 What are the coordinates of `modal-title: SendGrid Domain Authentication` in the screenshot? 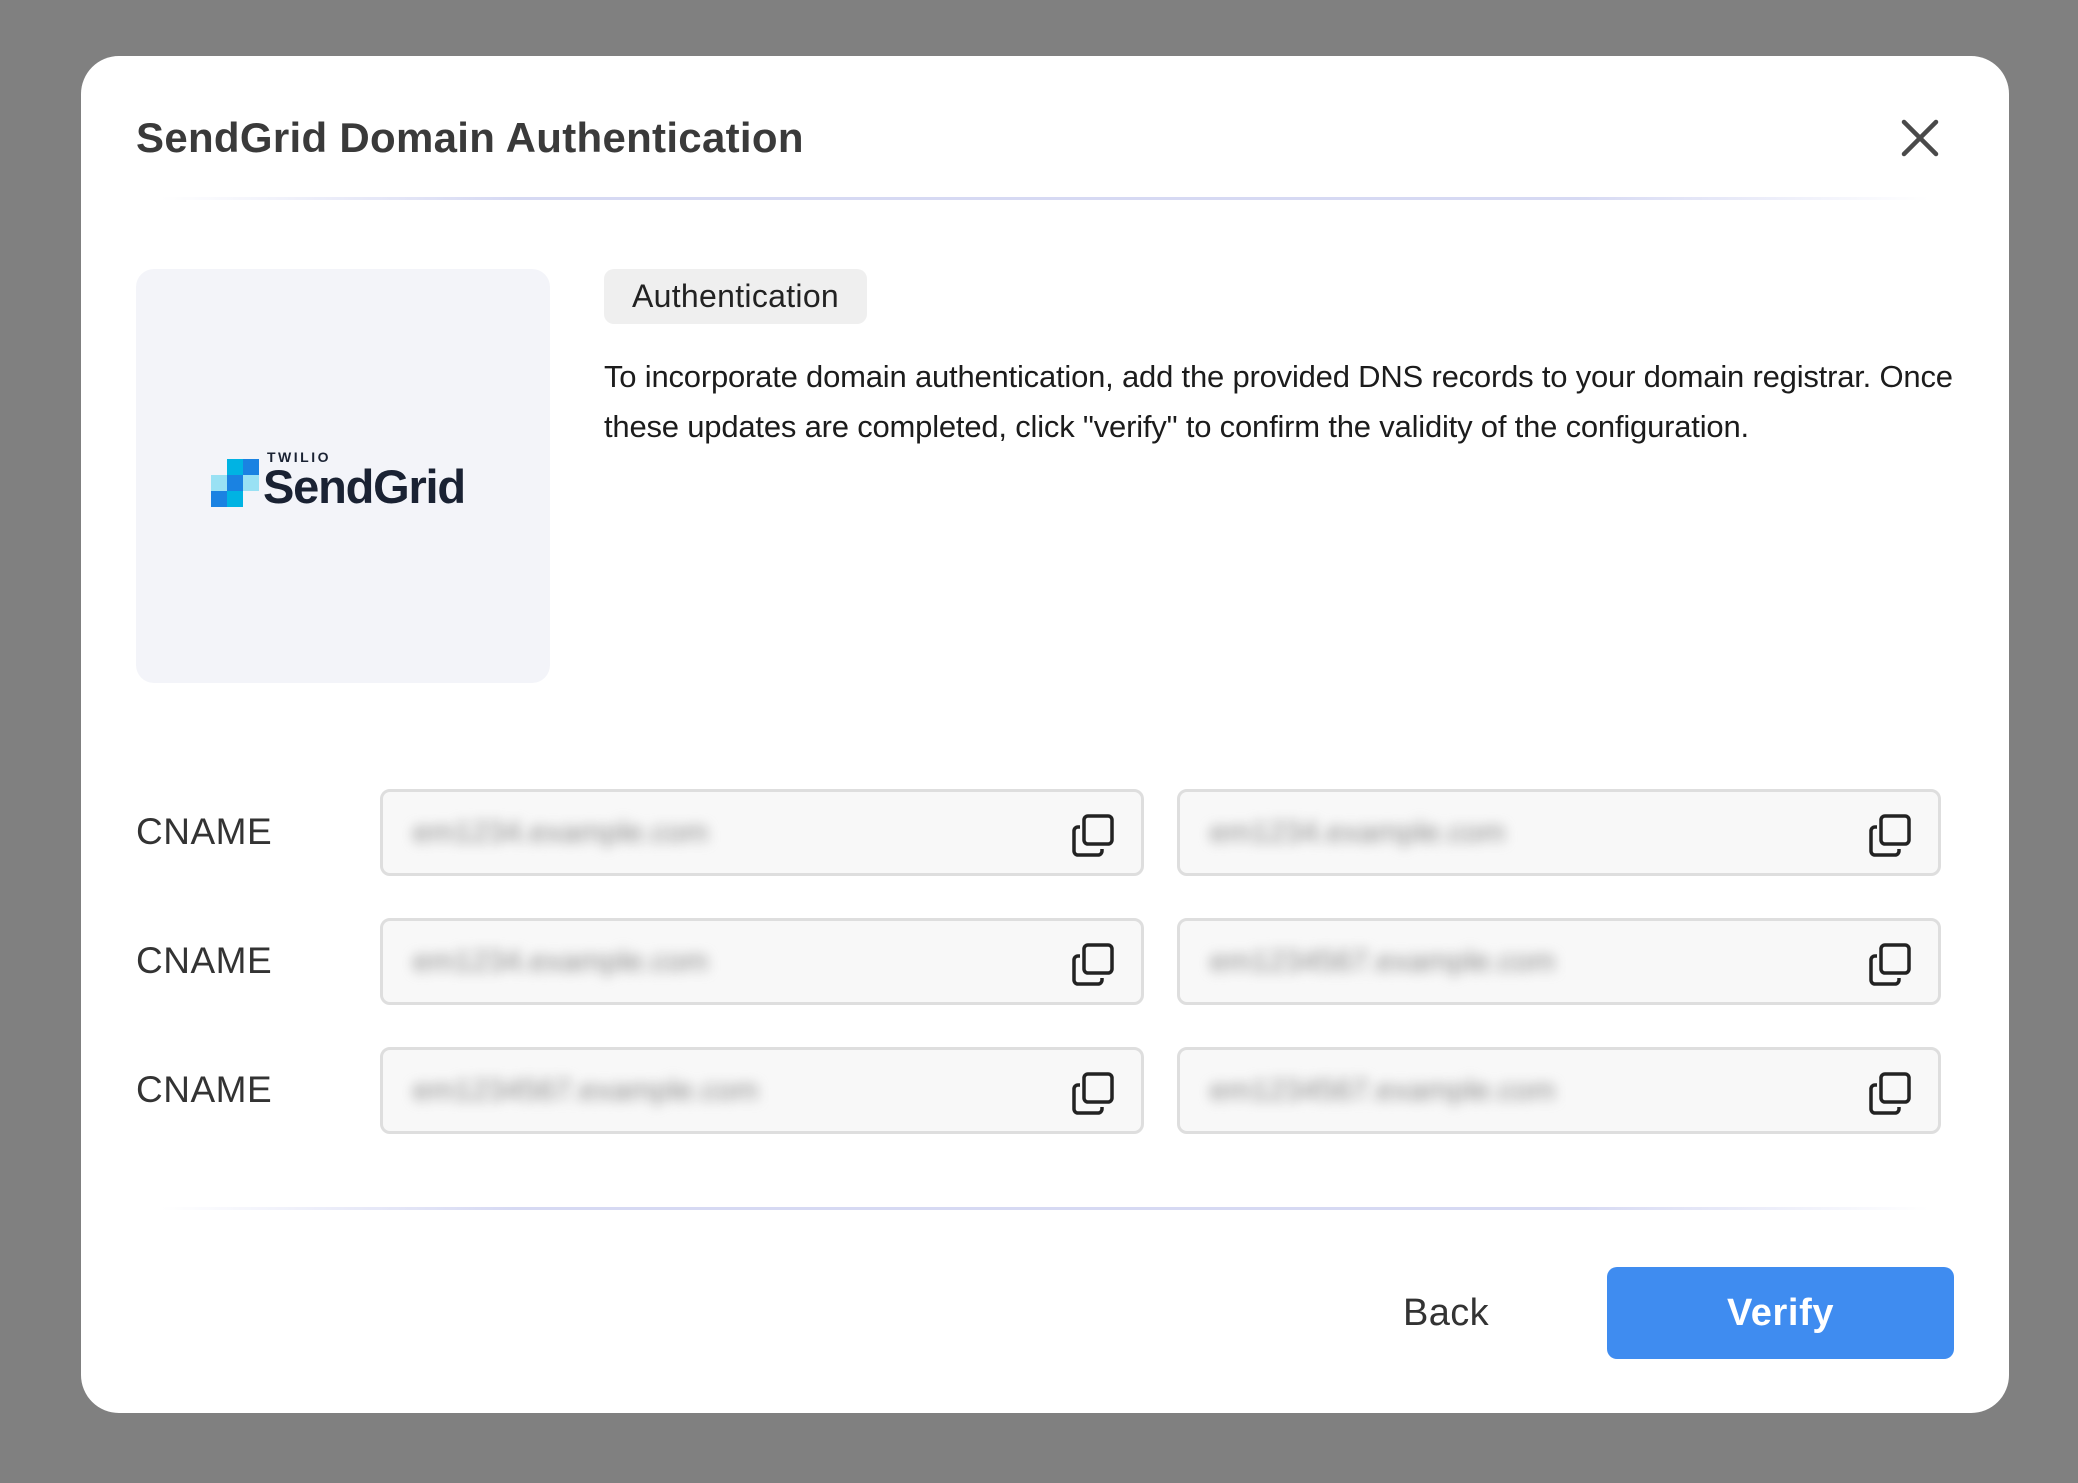 It's located at (470, 137).